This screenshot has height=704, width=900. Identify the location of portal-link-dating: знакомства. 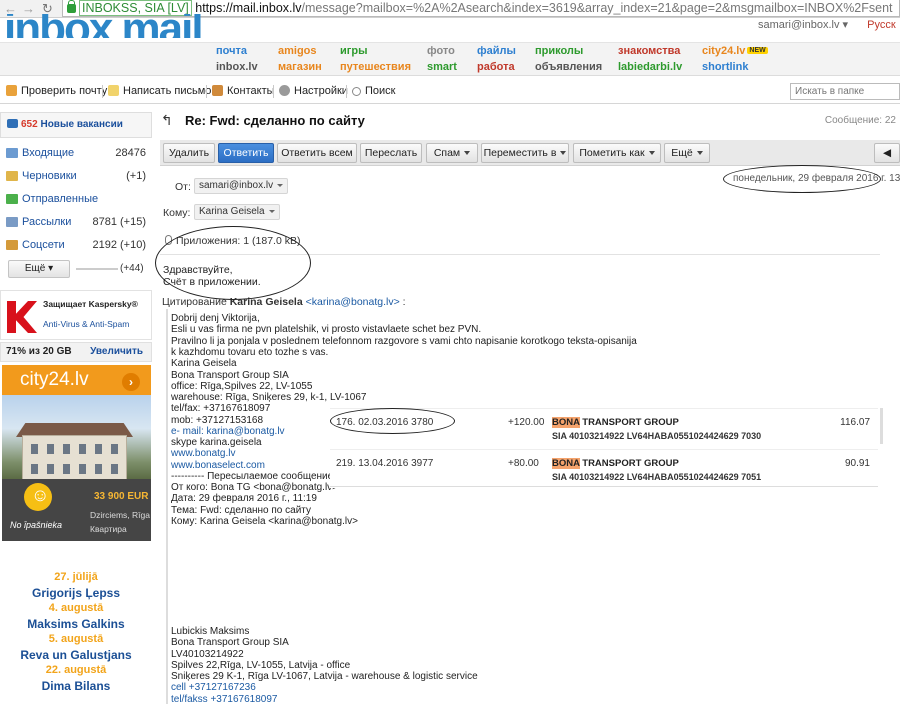
(649, 51).